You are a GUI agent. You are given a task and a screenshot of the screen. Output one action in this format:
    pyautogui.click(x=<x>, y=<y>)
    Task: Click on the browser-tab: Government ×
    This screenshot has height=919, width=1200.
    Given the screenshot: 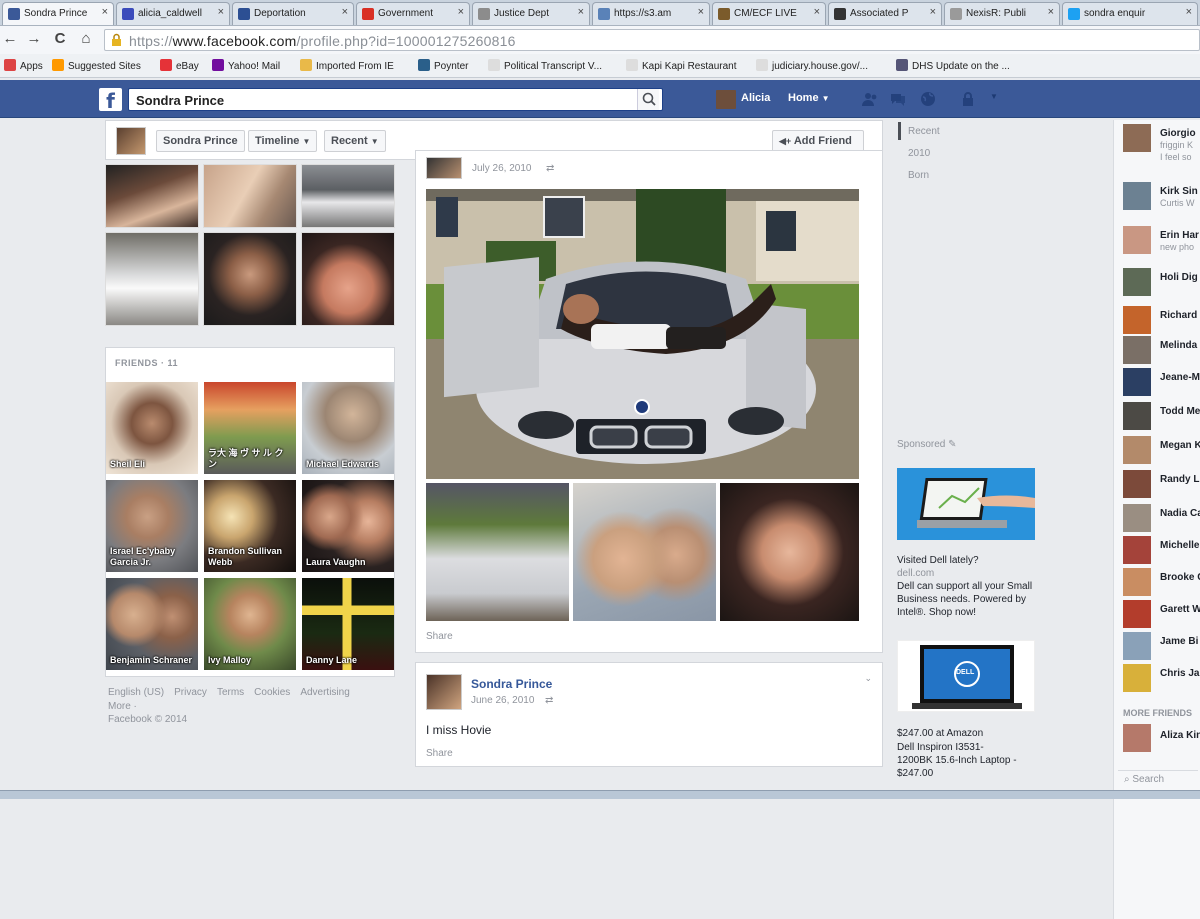 What is the action you would take?
    pyautogui.click(x=413, y=13)
    